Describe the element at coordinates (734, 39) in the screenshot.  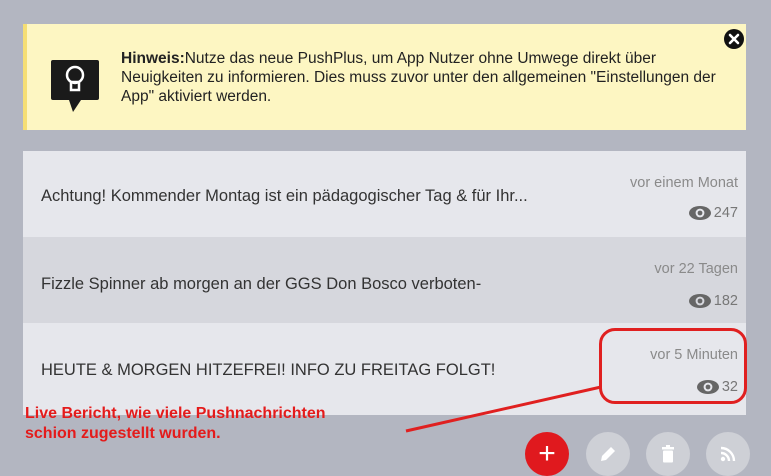
I see `close-icon` at that location.